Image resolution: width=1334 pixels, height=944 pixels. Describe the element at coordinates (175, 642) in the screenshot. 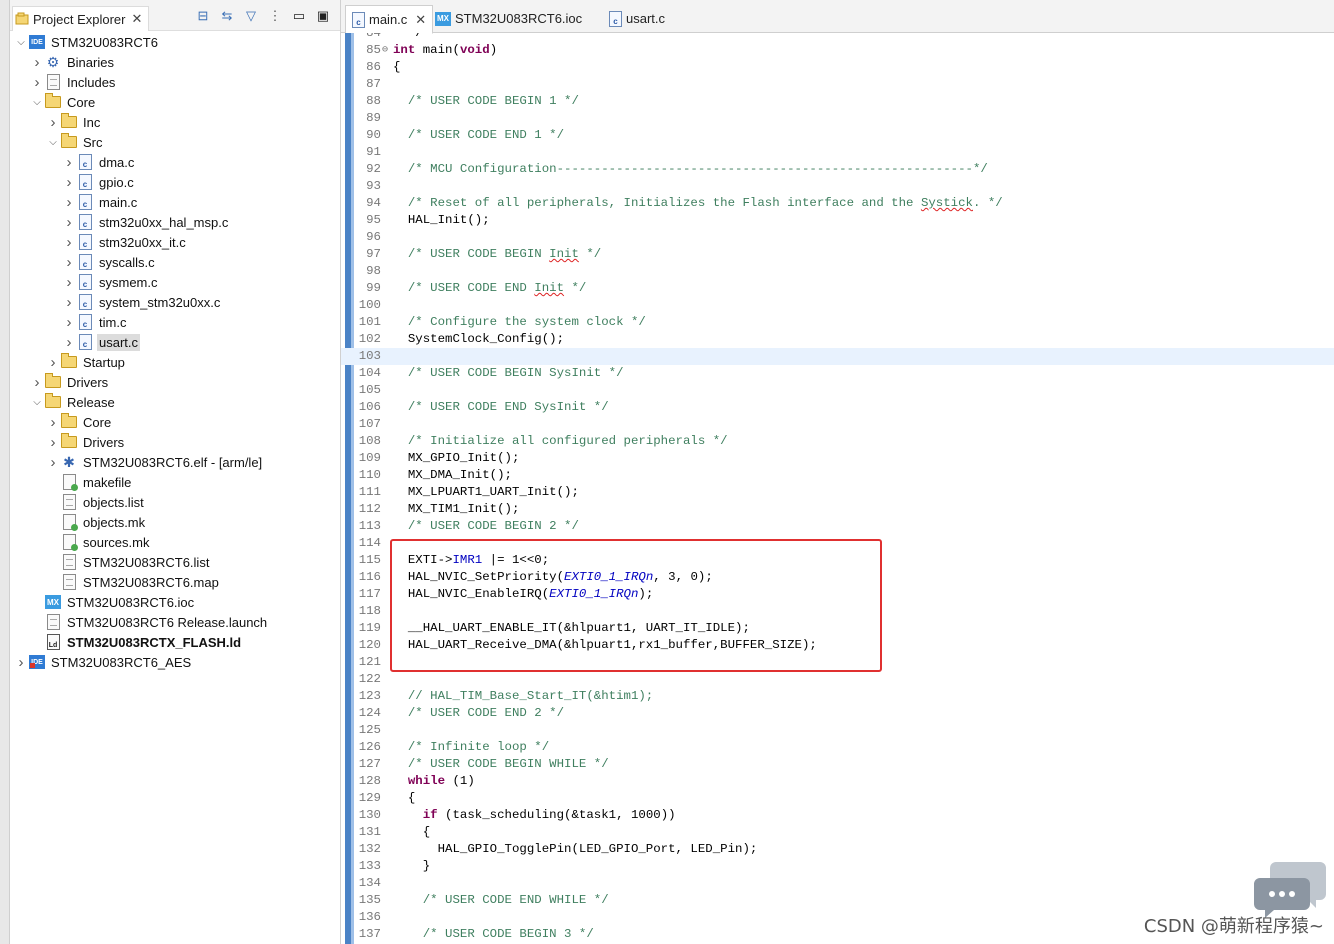

I see `tree-item: Ld STM32U083RCTX_FLASH.ld` at that location.